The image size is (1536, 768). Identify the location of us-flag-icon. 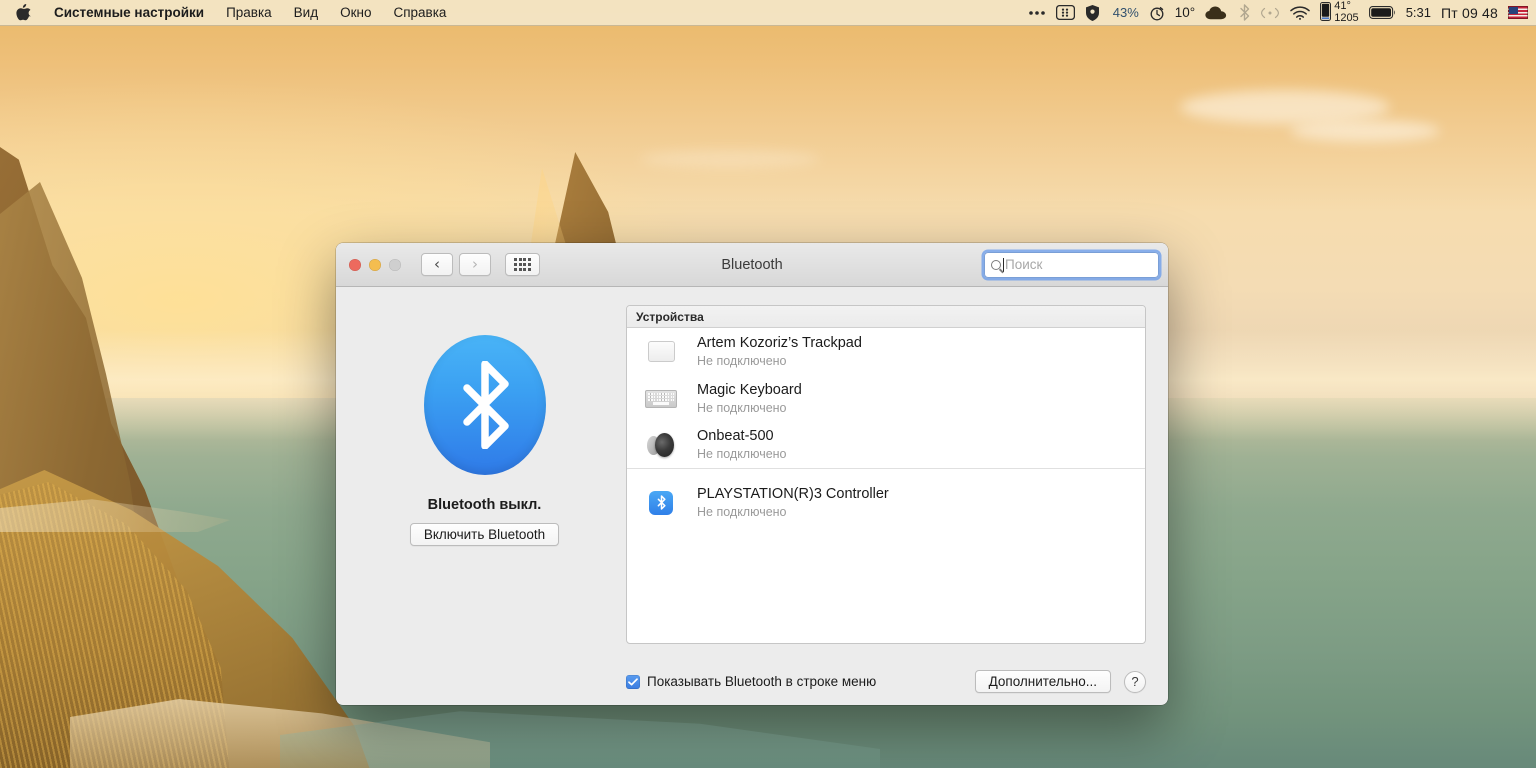
(1518, 12).